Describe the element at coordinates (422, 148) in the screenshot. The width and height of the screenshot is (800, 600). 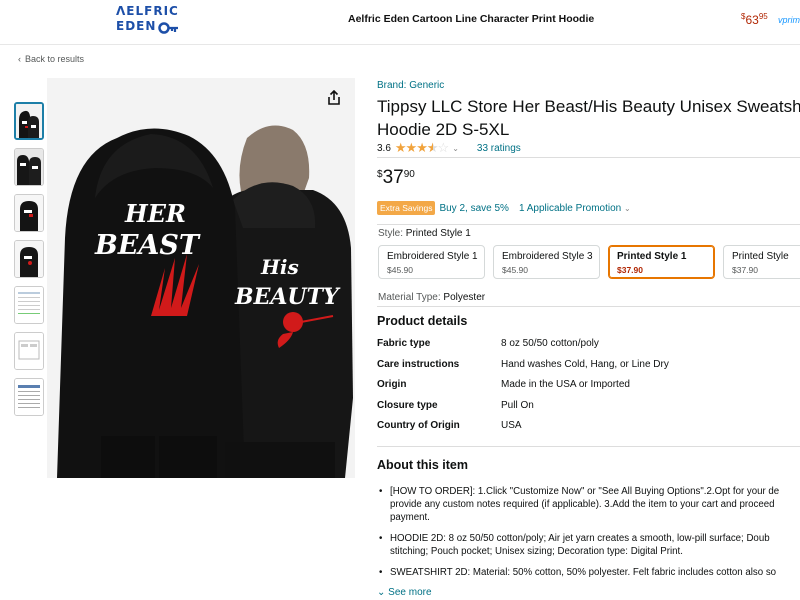
I see `rating-stars: ★★★★ ★ ☆` at that location.